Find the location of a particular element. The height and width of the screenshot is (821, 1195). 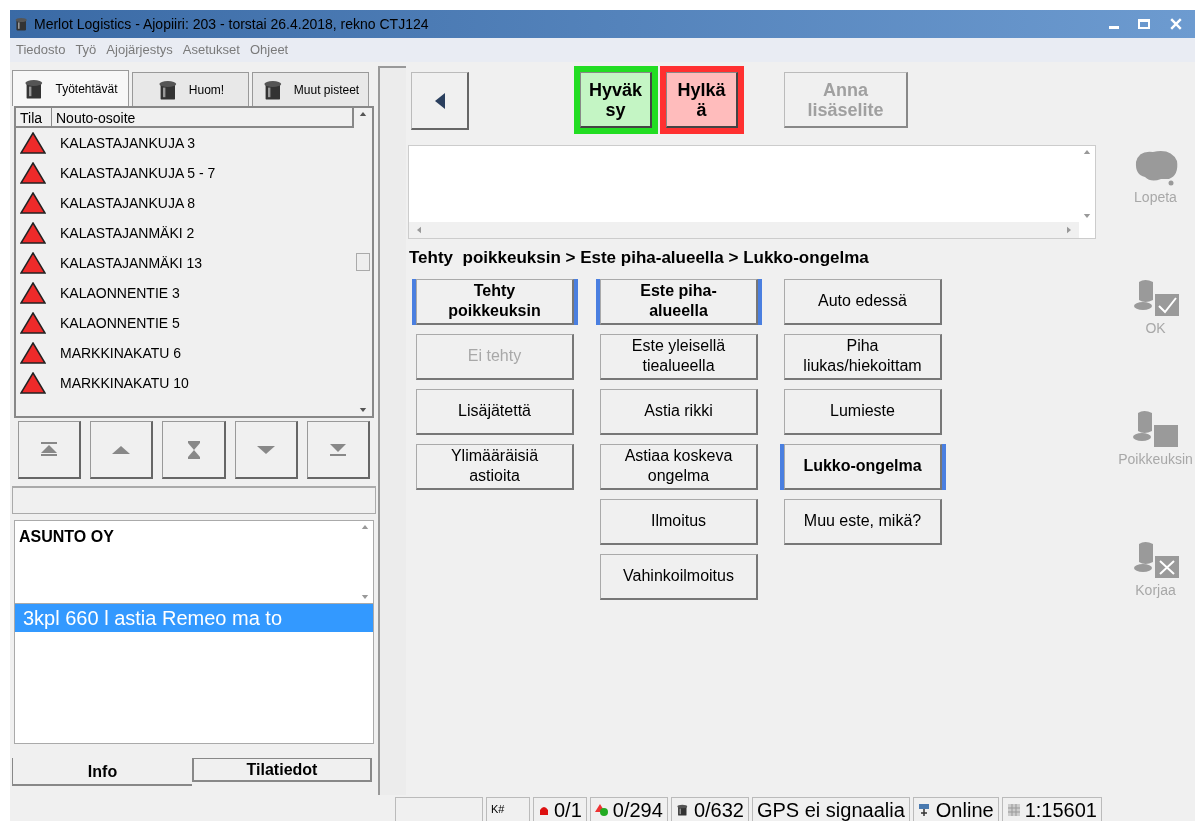

column-header: Tila is located at coordinates (34, 117).